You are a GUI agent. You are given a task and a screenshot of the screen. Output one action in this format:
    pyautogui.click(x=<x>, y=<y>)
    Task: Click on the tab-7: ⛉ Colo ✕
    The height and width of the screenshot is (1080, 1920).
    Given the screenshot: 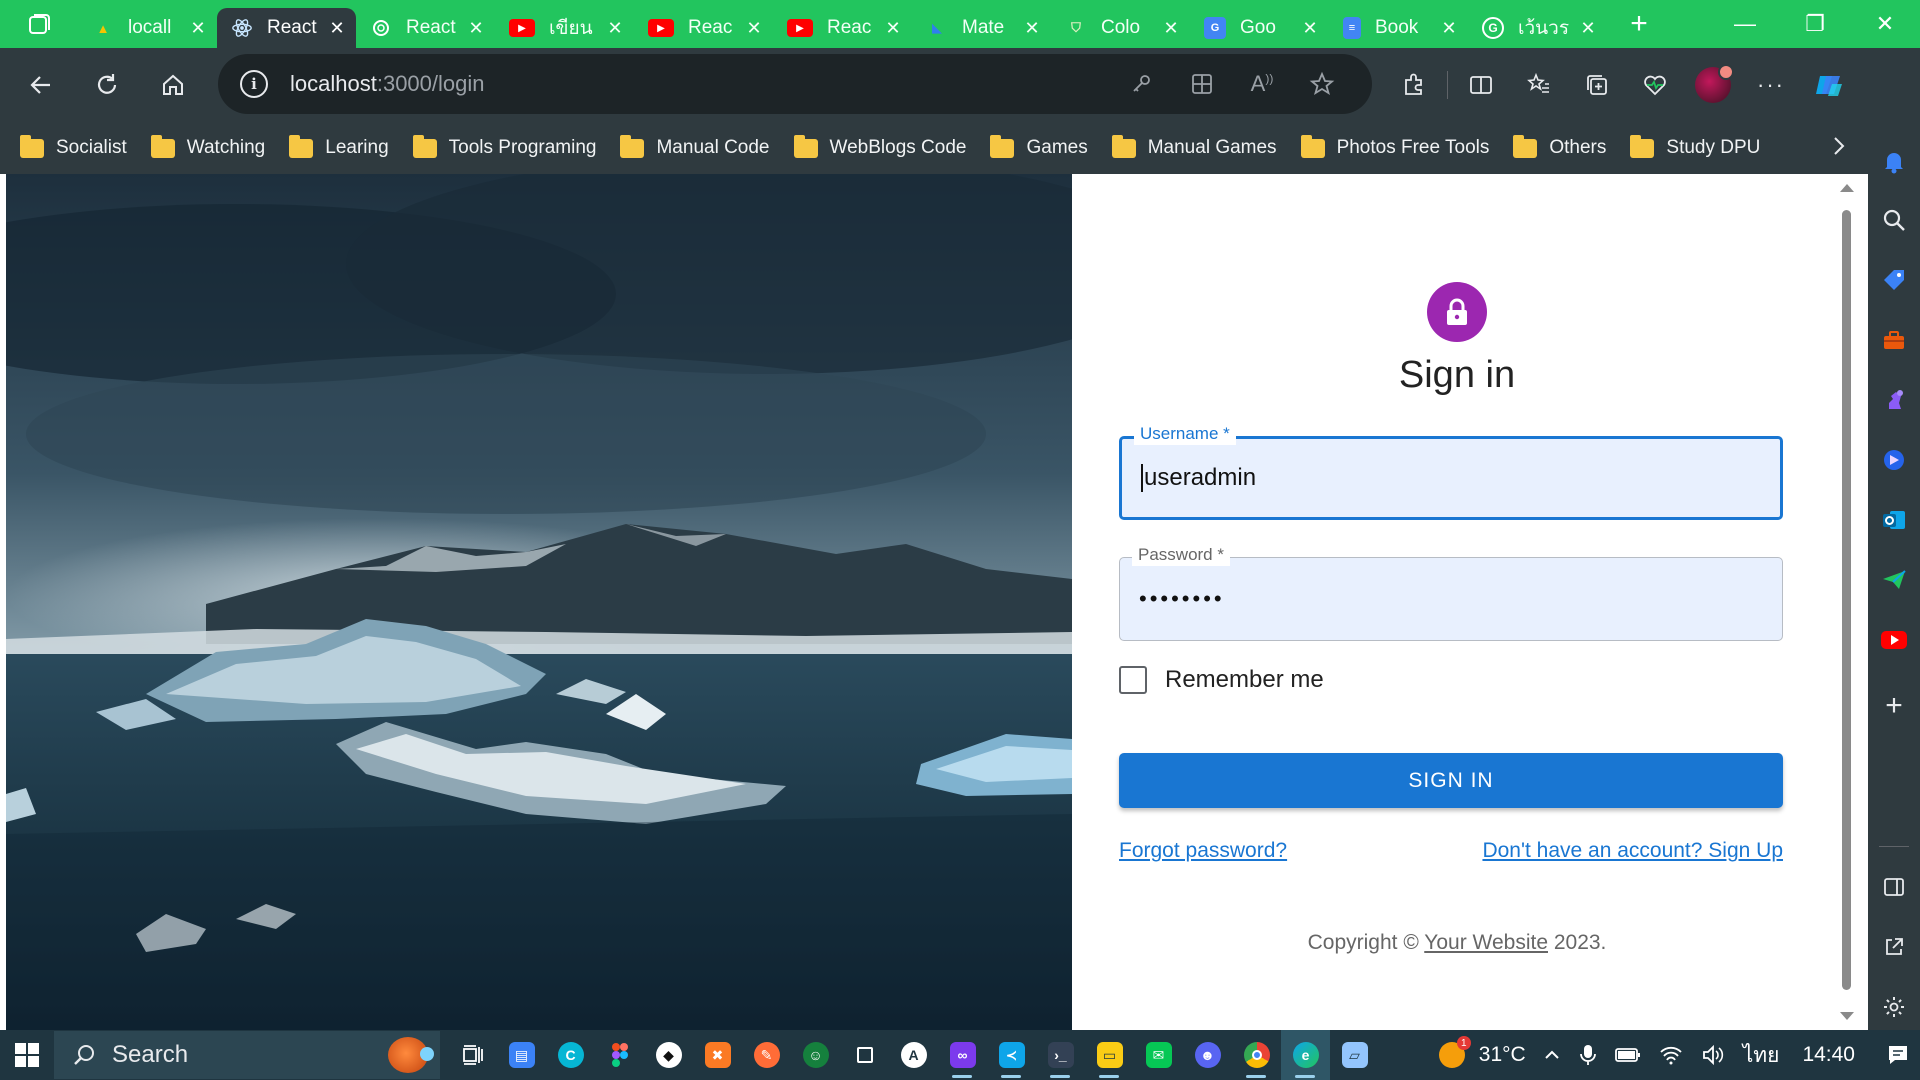 What is the action you would take?
    pyautogui.click(x=1120, y=28)
    